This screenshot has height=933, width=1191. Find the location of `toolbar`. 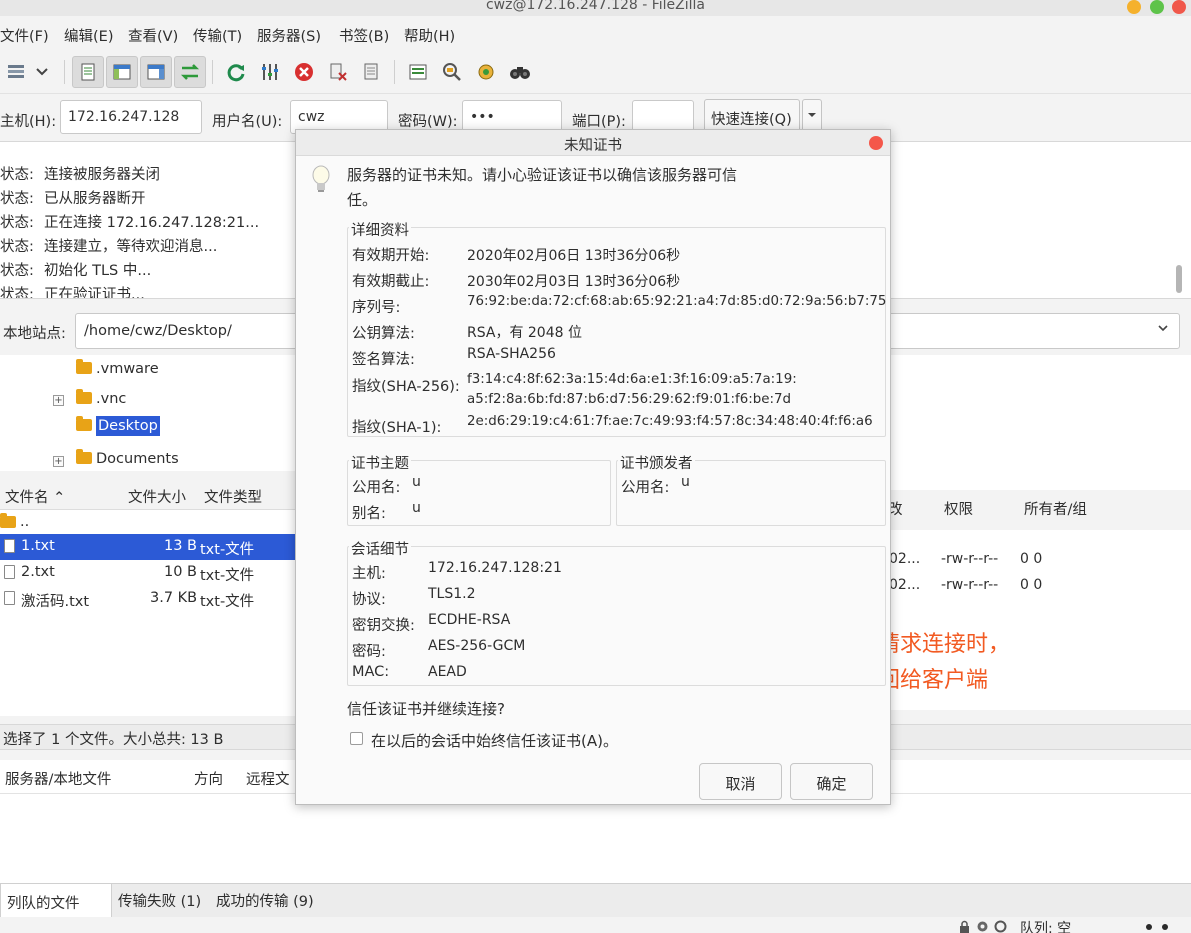

toolbar is located at coordinates (595, 72).